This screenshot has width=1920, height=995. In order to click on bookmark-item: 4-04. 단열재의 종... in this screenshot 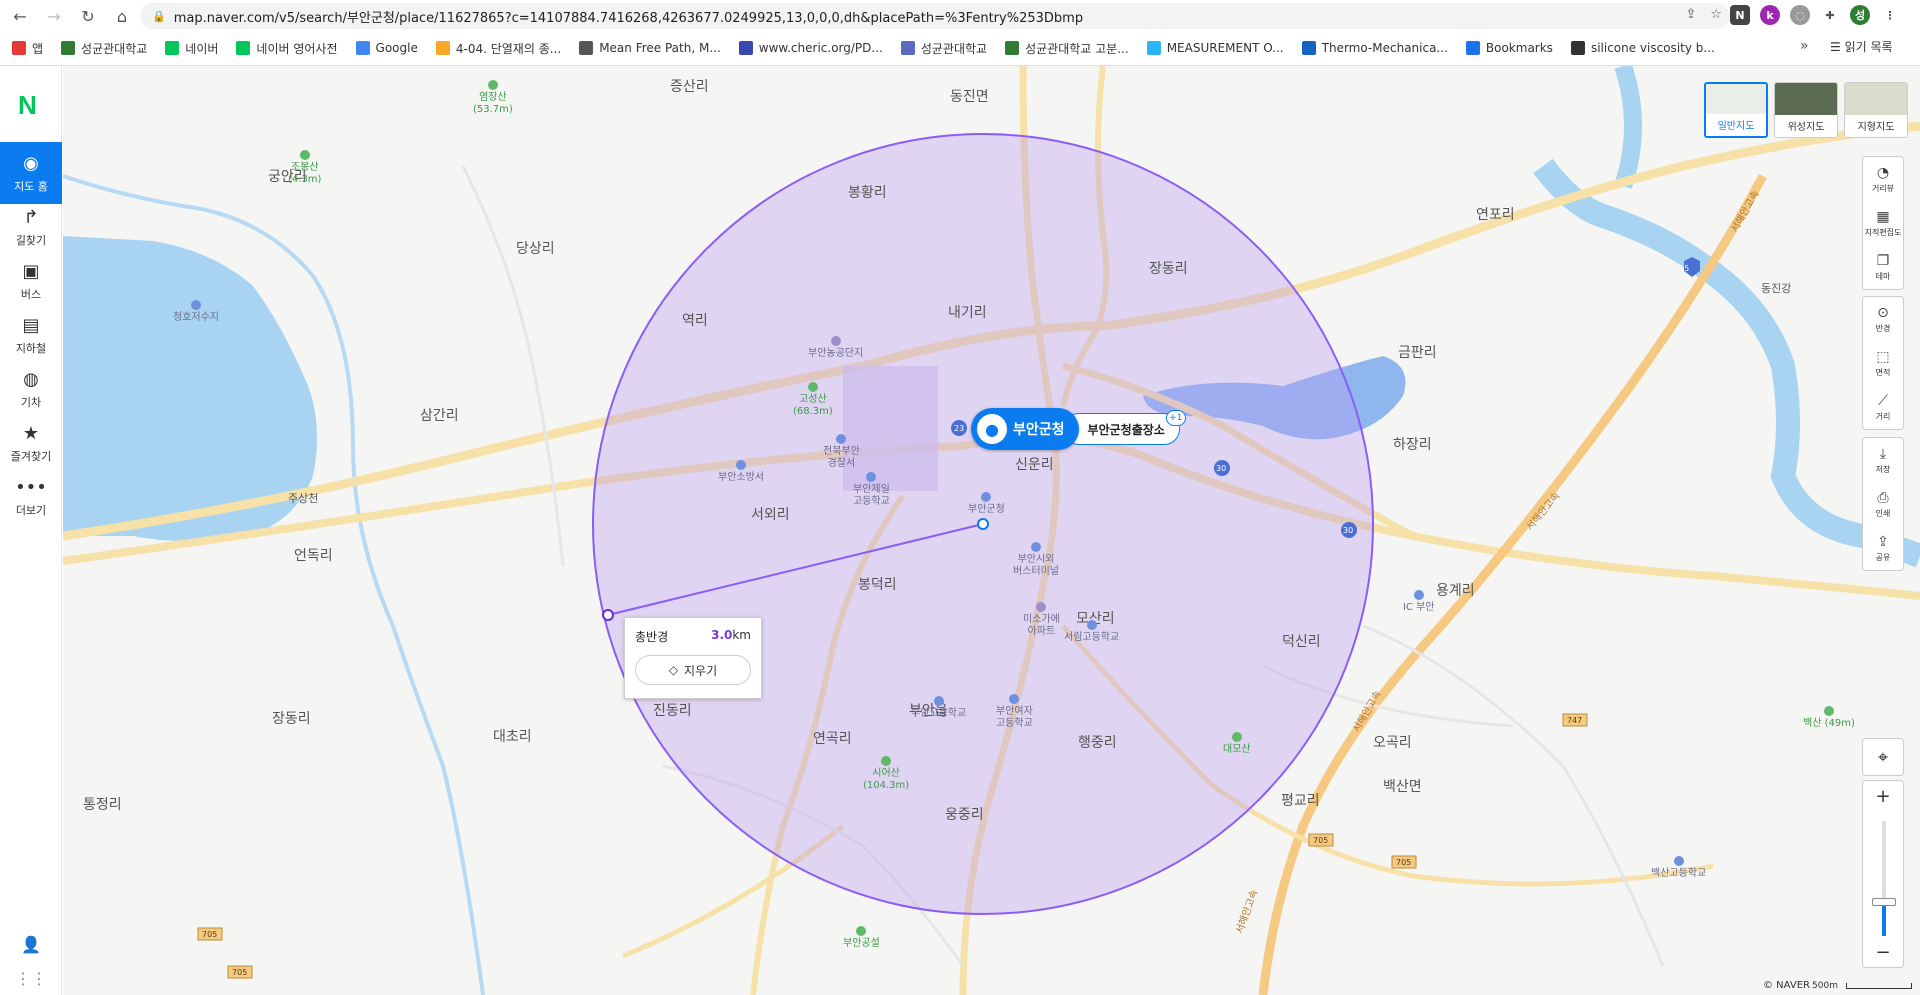, I will do `click(498, 48)`.